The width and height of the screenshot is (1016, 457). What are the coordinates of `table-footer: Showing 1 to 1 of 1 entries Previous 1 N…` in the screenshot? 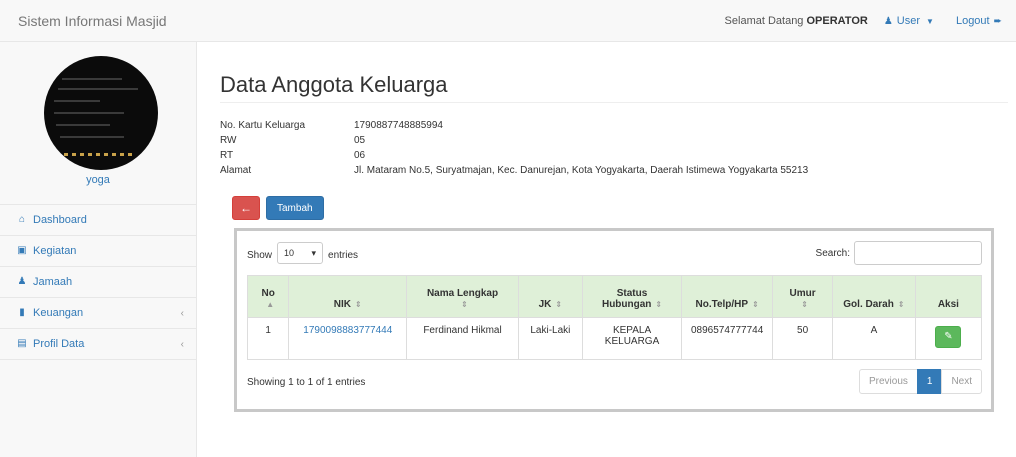 It's located at (614, 382).